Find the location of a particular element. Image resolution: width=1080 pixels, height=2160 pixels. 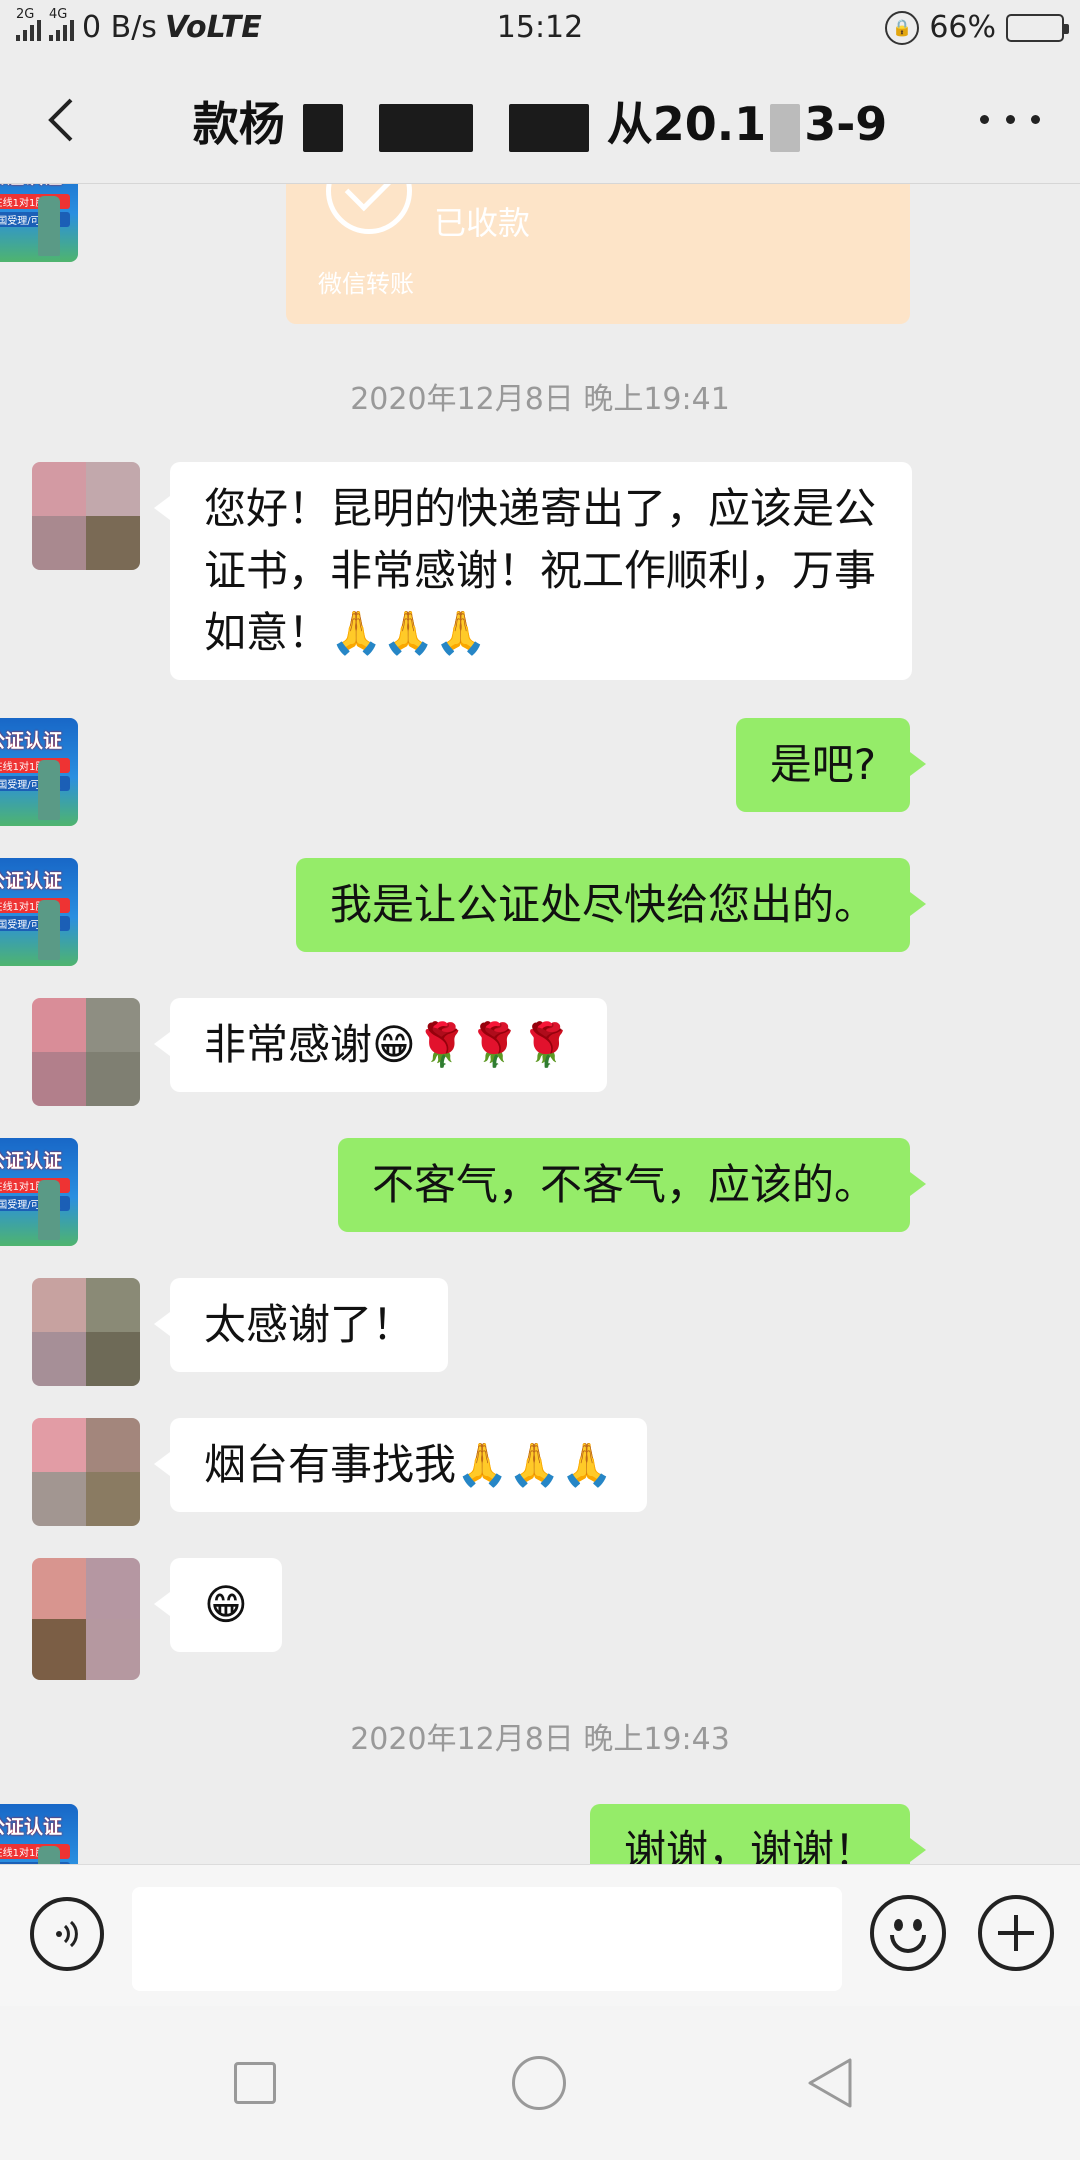

message-bubble: 😁 is located at coordinates (218, 1605).